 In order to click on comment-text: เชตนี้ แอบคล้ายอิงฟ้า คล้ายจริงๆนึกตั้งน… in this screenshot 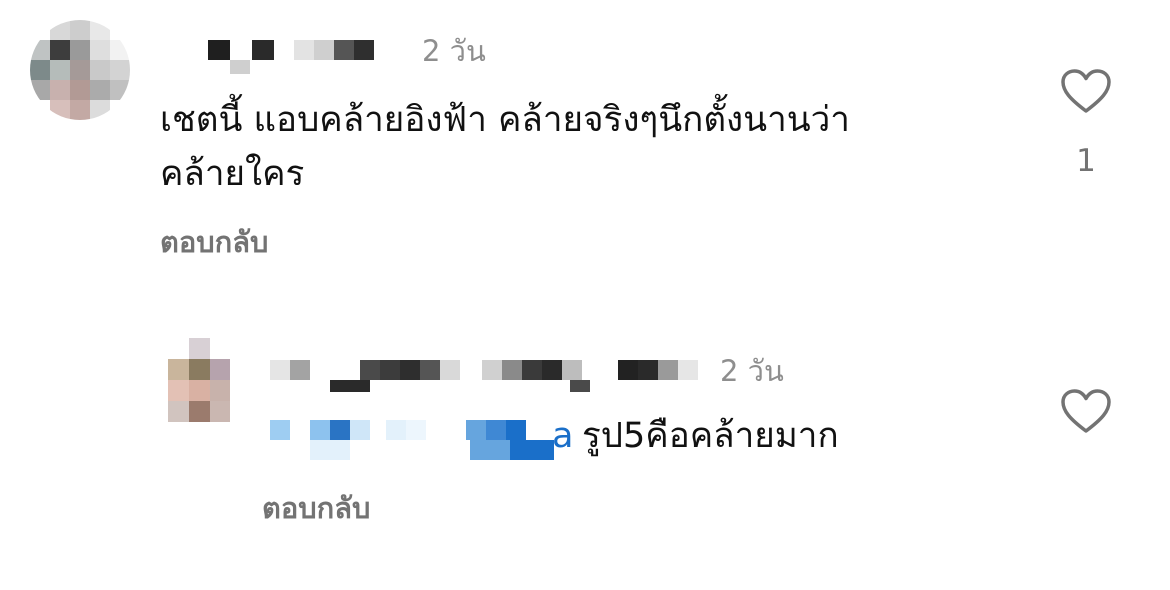, I will do `click(505, 147)`.